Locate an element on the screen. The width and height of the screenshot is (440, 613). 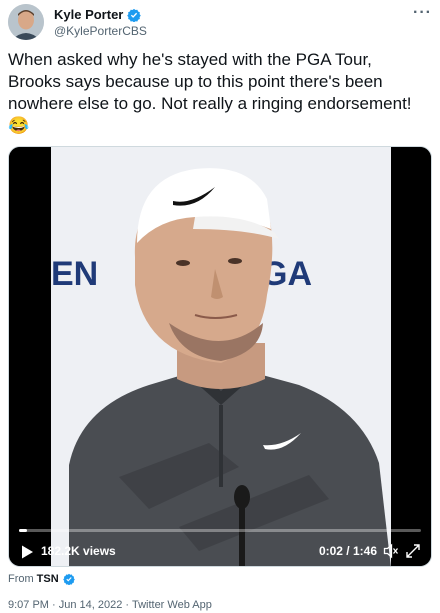
tweet-time: 9:07 PM is located at coordinates (28, 605).